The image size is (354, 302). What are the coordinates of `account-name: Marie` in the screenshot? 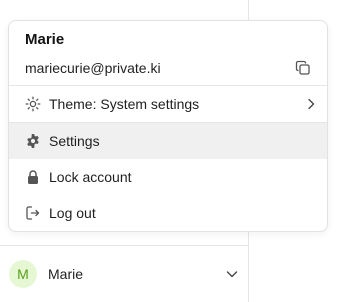 It's located at (45, 39).